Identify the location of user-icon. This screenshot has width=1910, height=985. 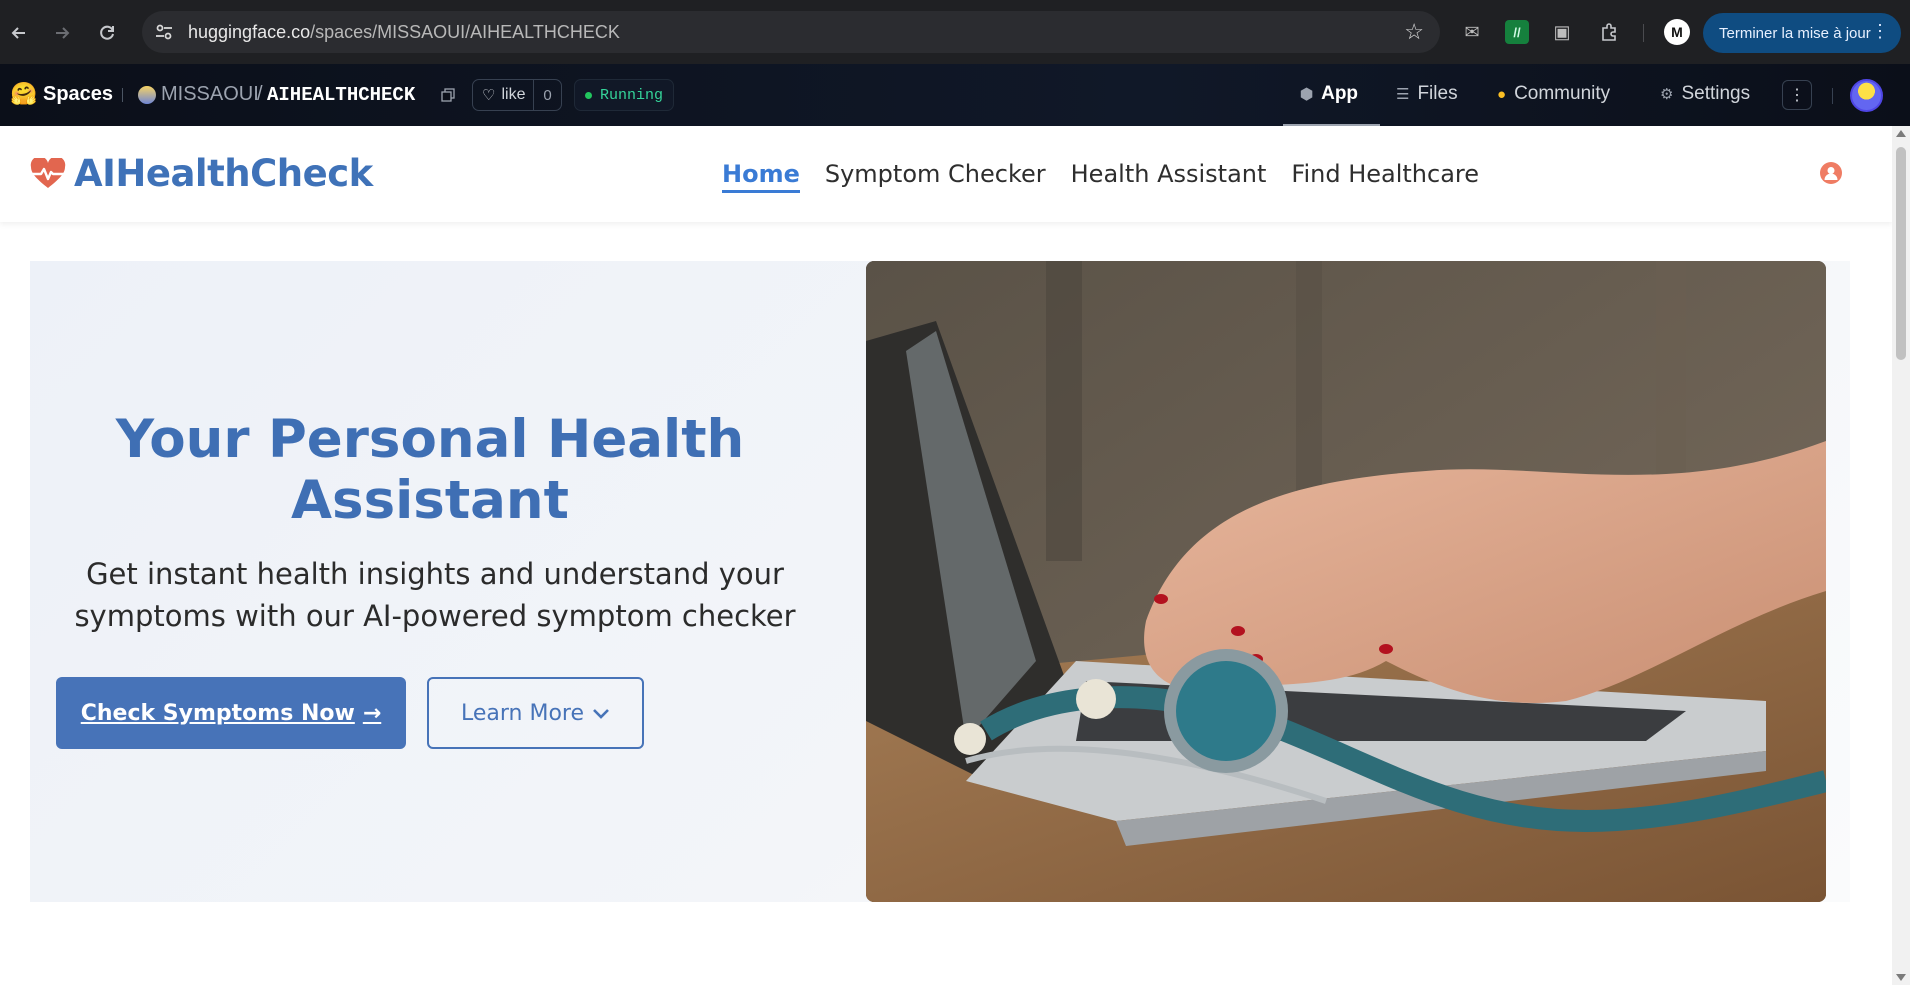
(1831, 173).